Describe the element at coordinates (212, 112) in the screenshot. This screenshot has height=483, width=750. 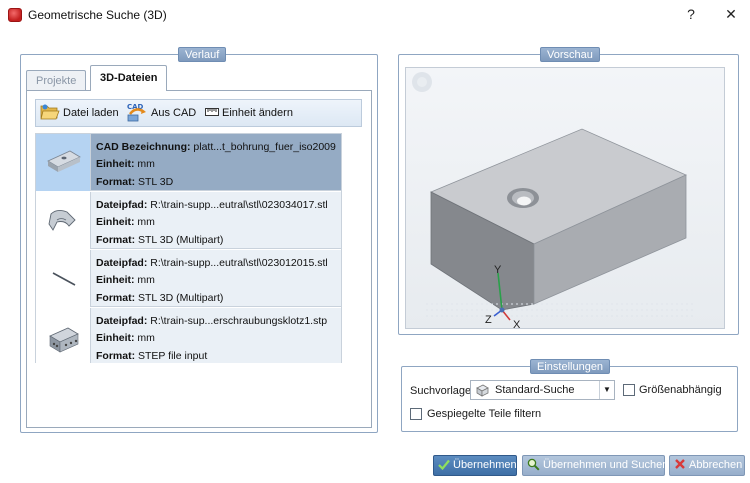
I see `ruler-icon` at that location.